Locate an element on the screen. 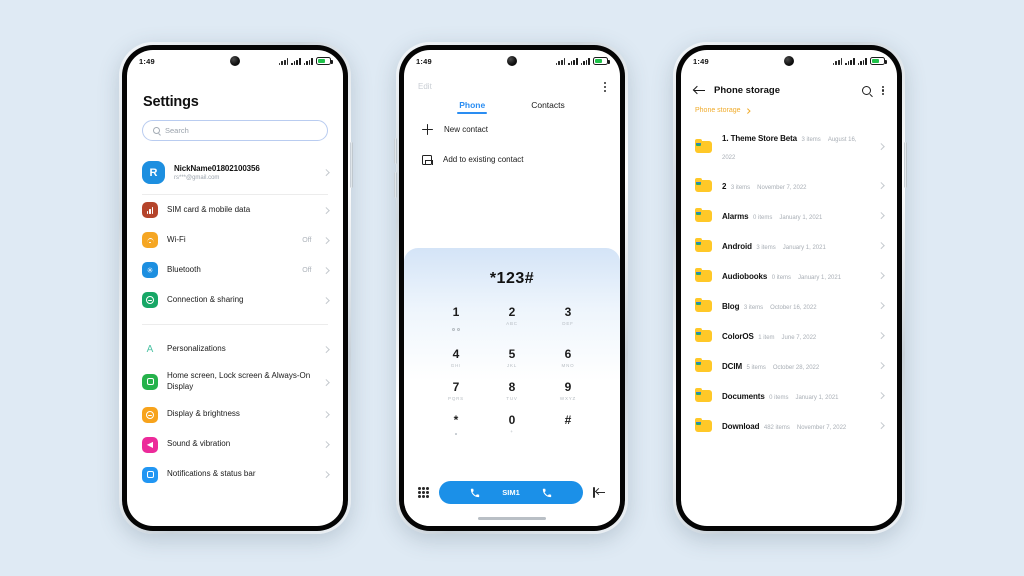 Image resolution: width=1024 pixels, height=576 pixels. list-item: Blog 3 items October 16, 2022 is located at coordinates (789, 305).